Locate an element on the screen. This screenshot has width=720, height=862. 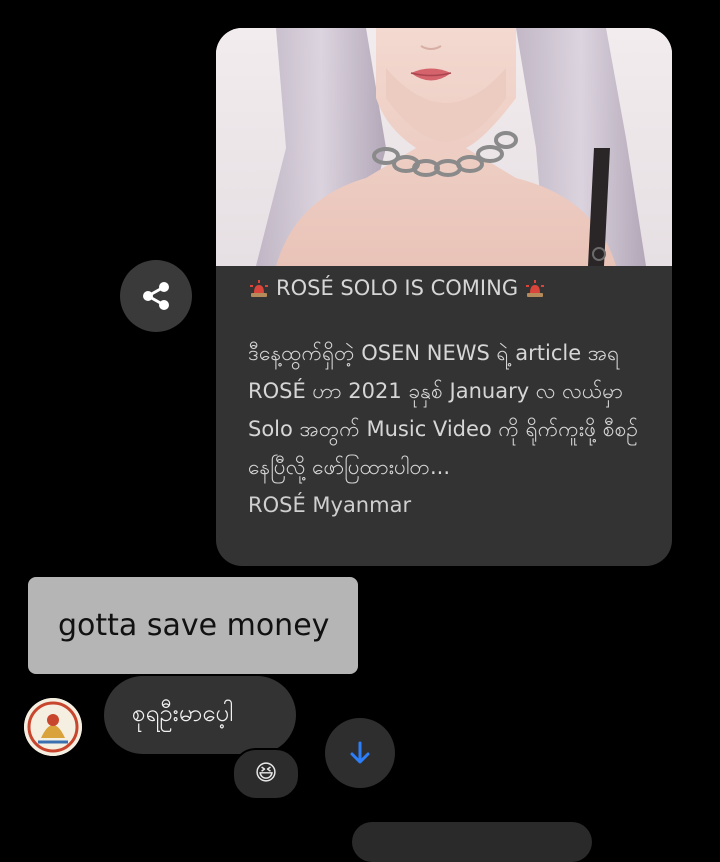
message-text: gotta save money is located at coordinates (194, 625).